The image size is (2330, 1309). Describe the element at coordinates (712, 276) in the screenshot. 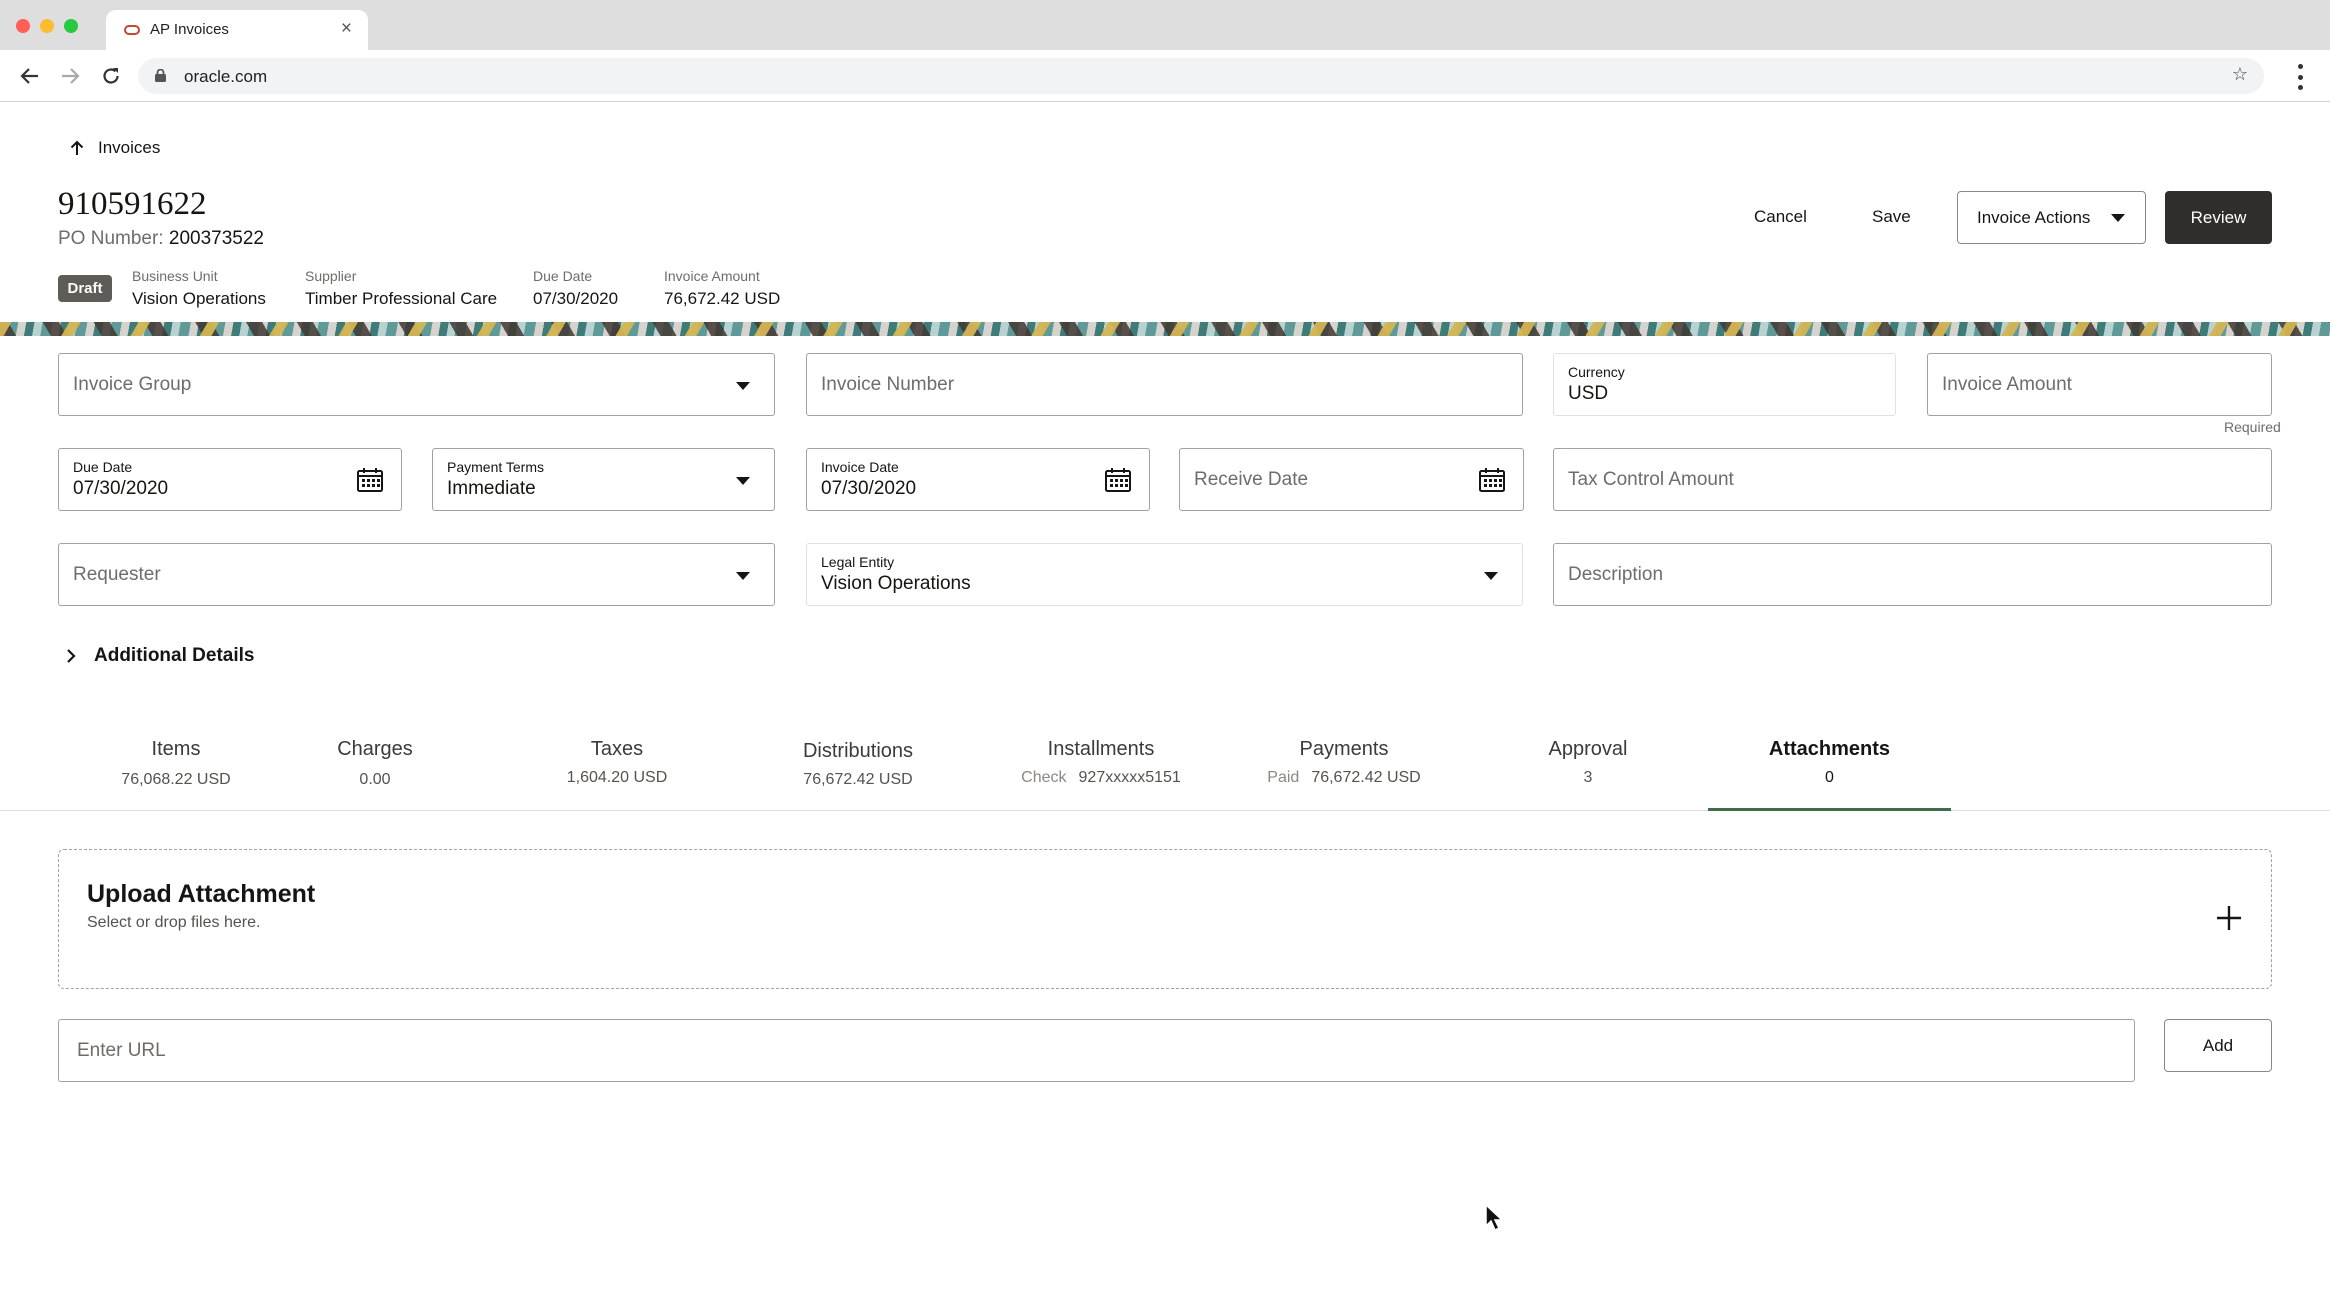

I see `meta-label: Invoice Amount` at that location.